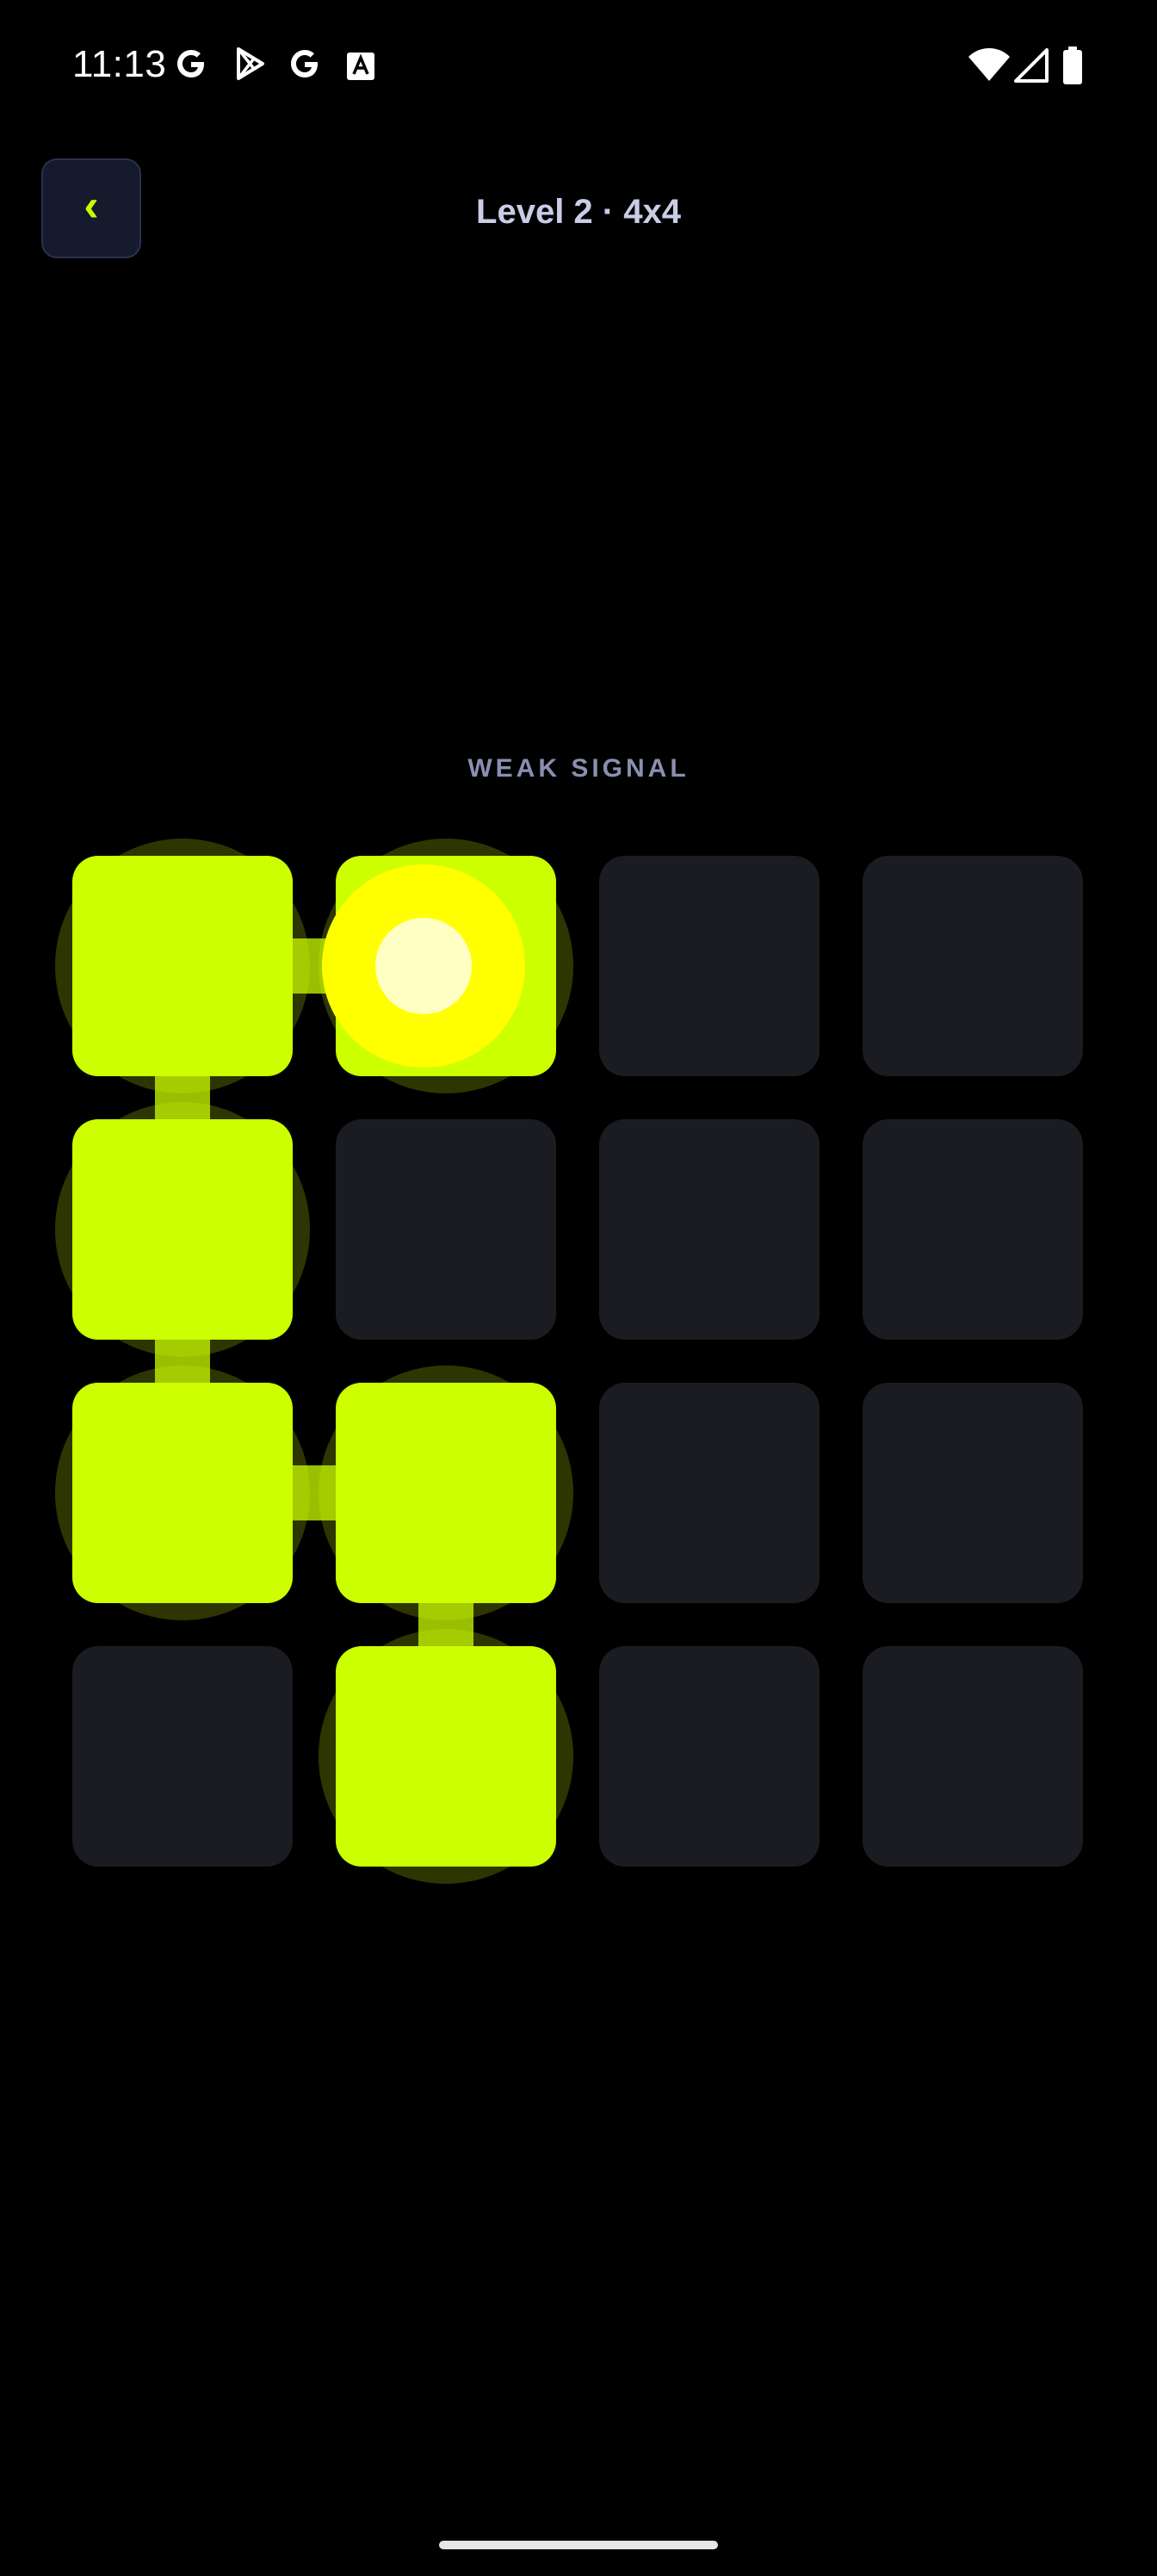 This screenshot has height=2576, width=1157. I want to click on wifi-icon, so click(989, 64).